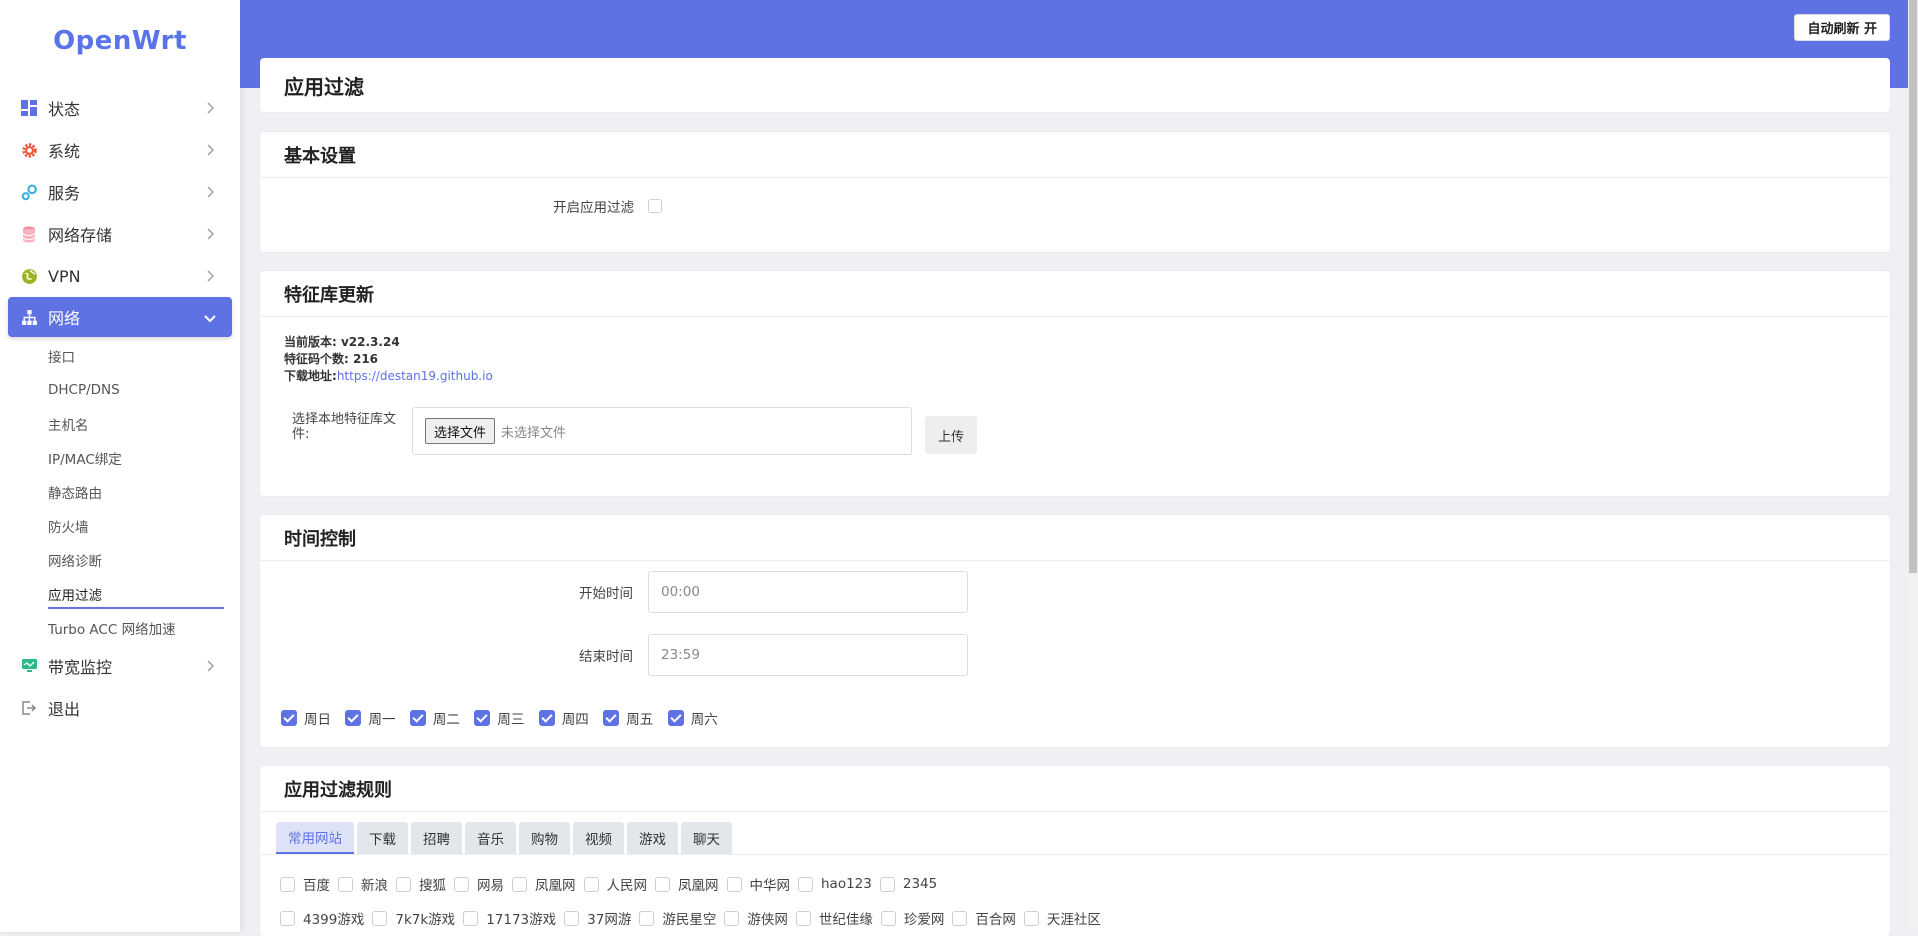 The image size is (1918, 936). I want to click on rule-item: 珍爱网, so click(912, 918).